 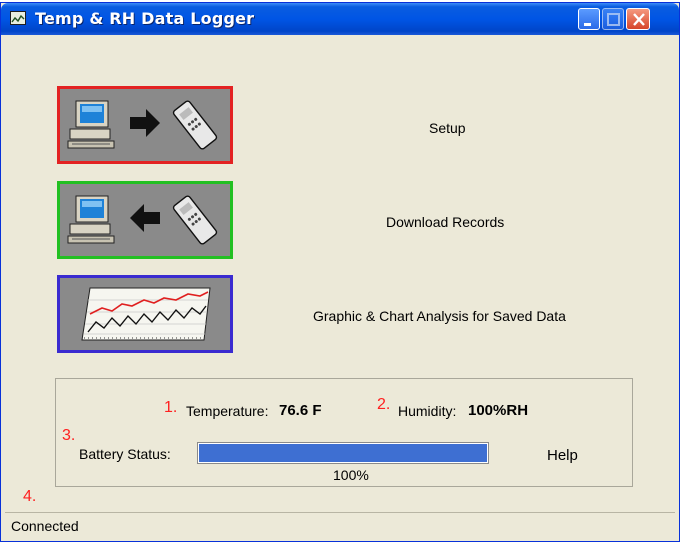 I want to click on download-records-label: Download Records, so click(x=445, y=222).